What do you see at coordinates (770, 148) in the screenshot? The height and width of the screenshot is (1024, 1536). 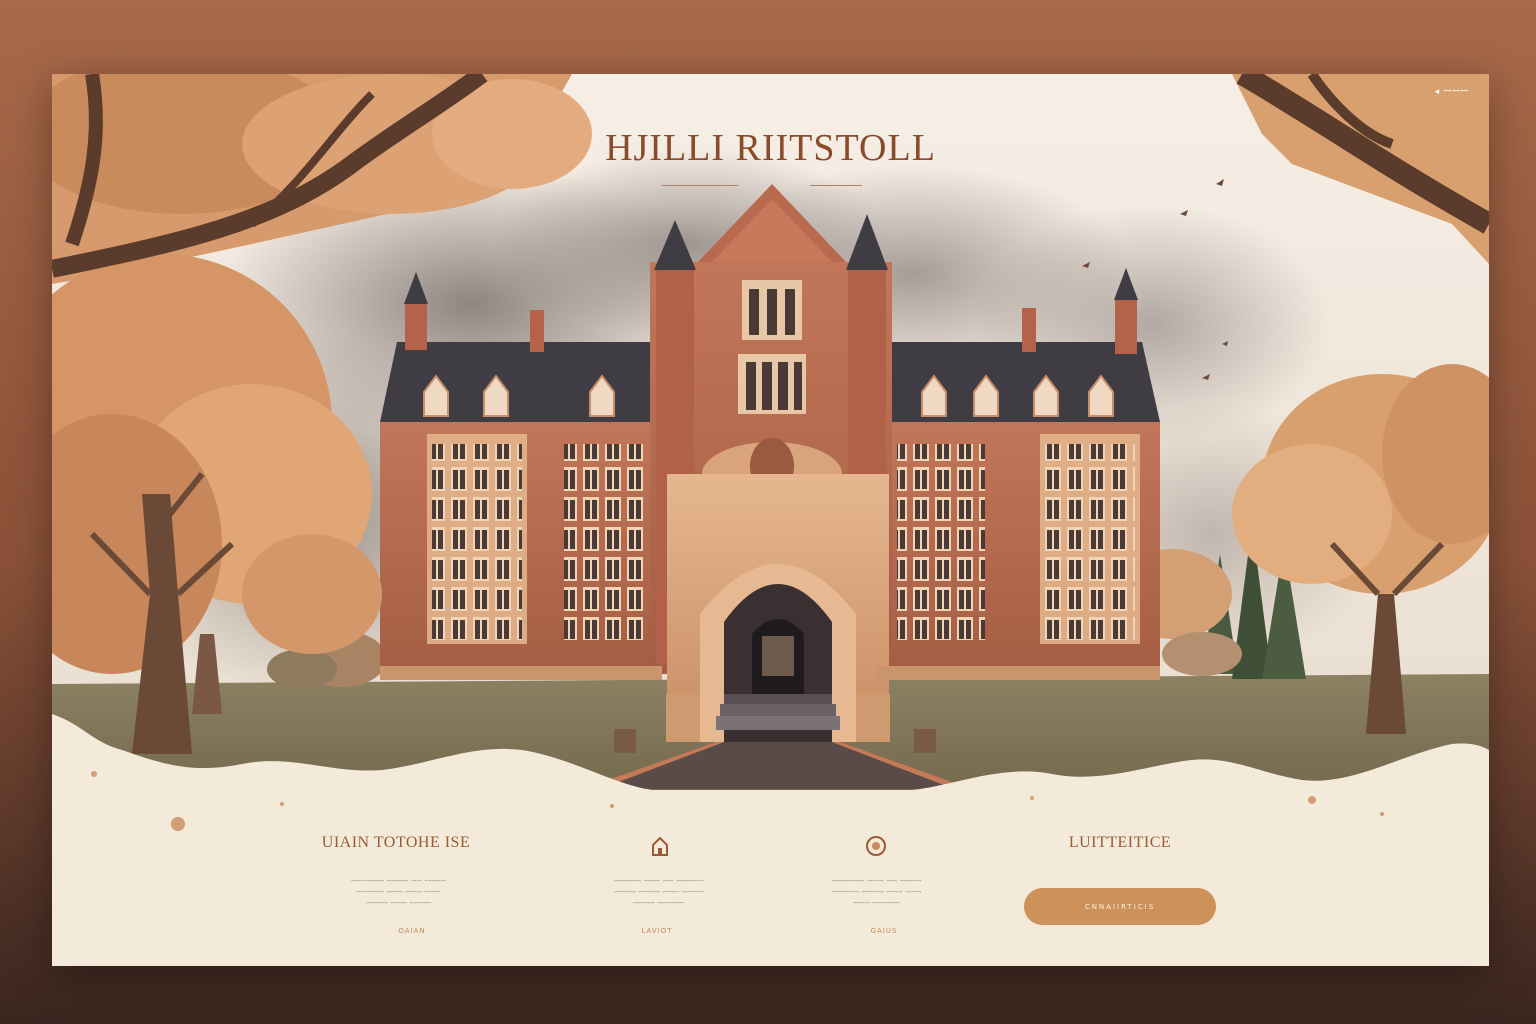 I see `site-title: HJILLI RIITSTOLL` at bounding box center [770, 148].